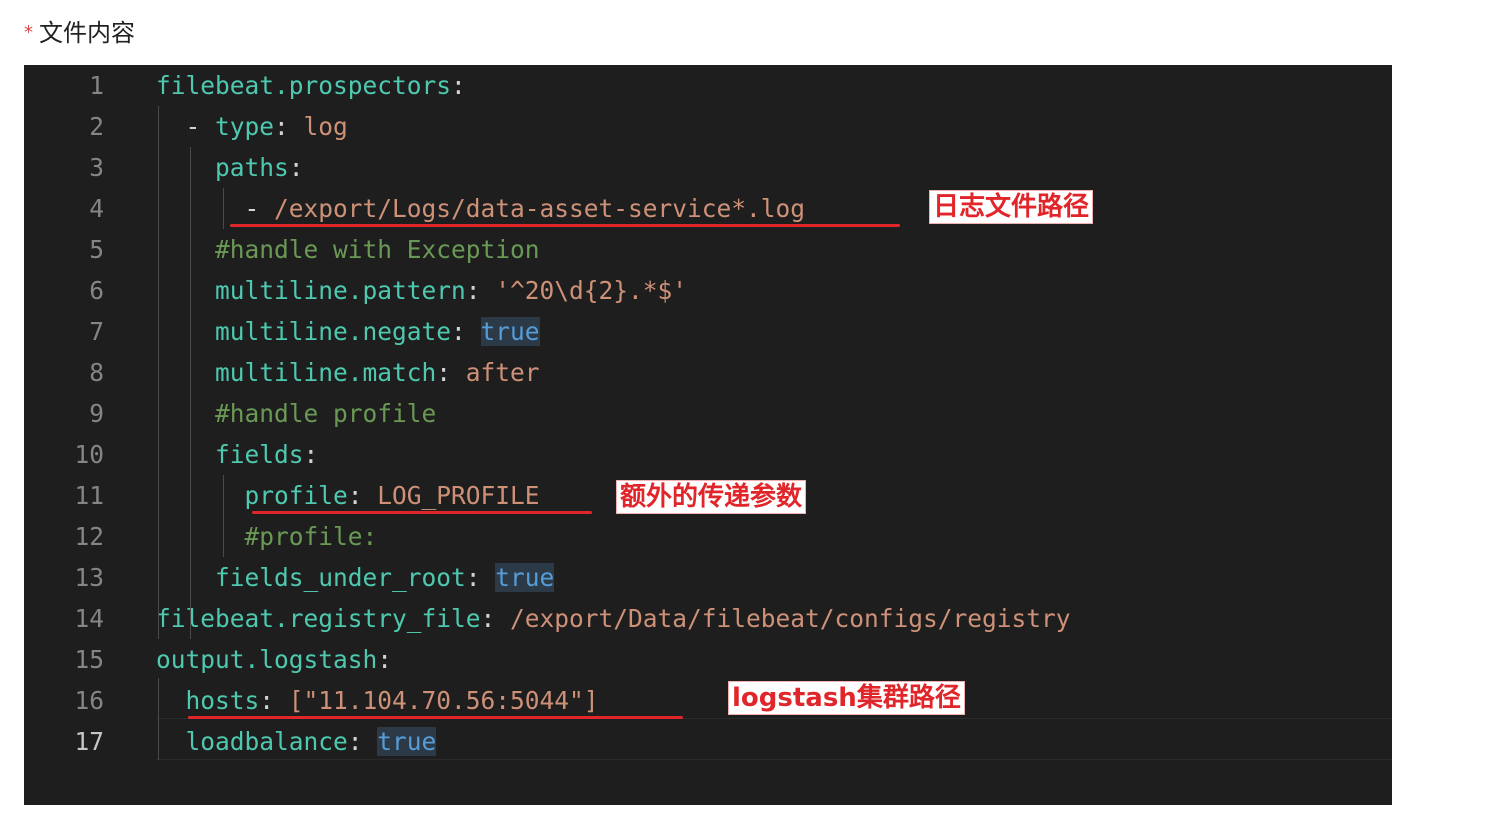 Image resolution: width=1500 pixels, height=822 pixels. I want to click on code-line: 8 multiline.match: after, so click(708, 372).